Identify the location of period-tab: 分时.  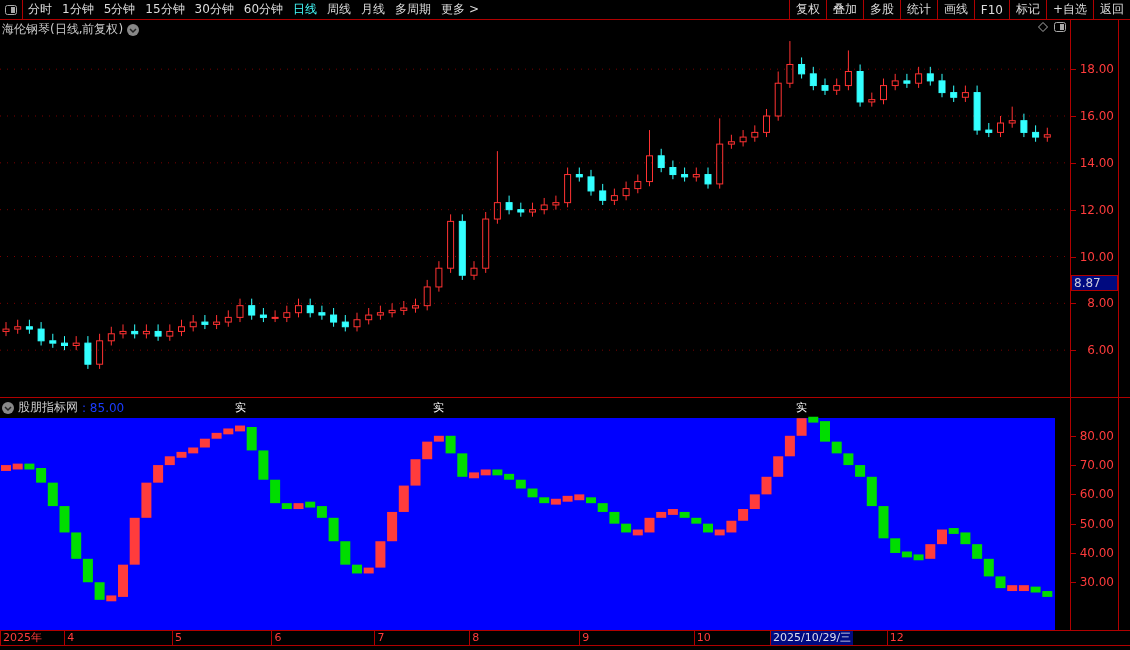
(40, 9).